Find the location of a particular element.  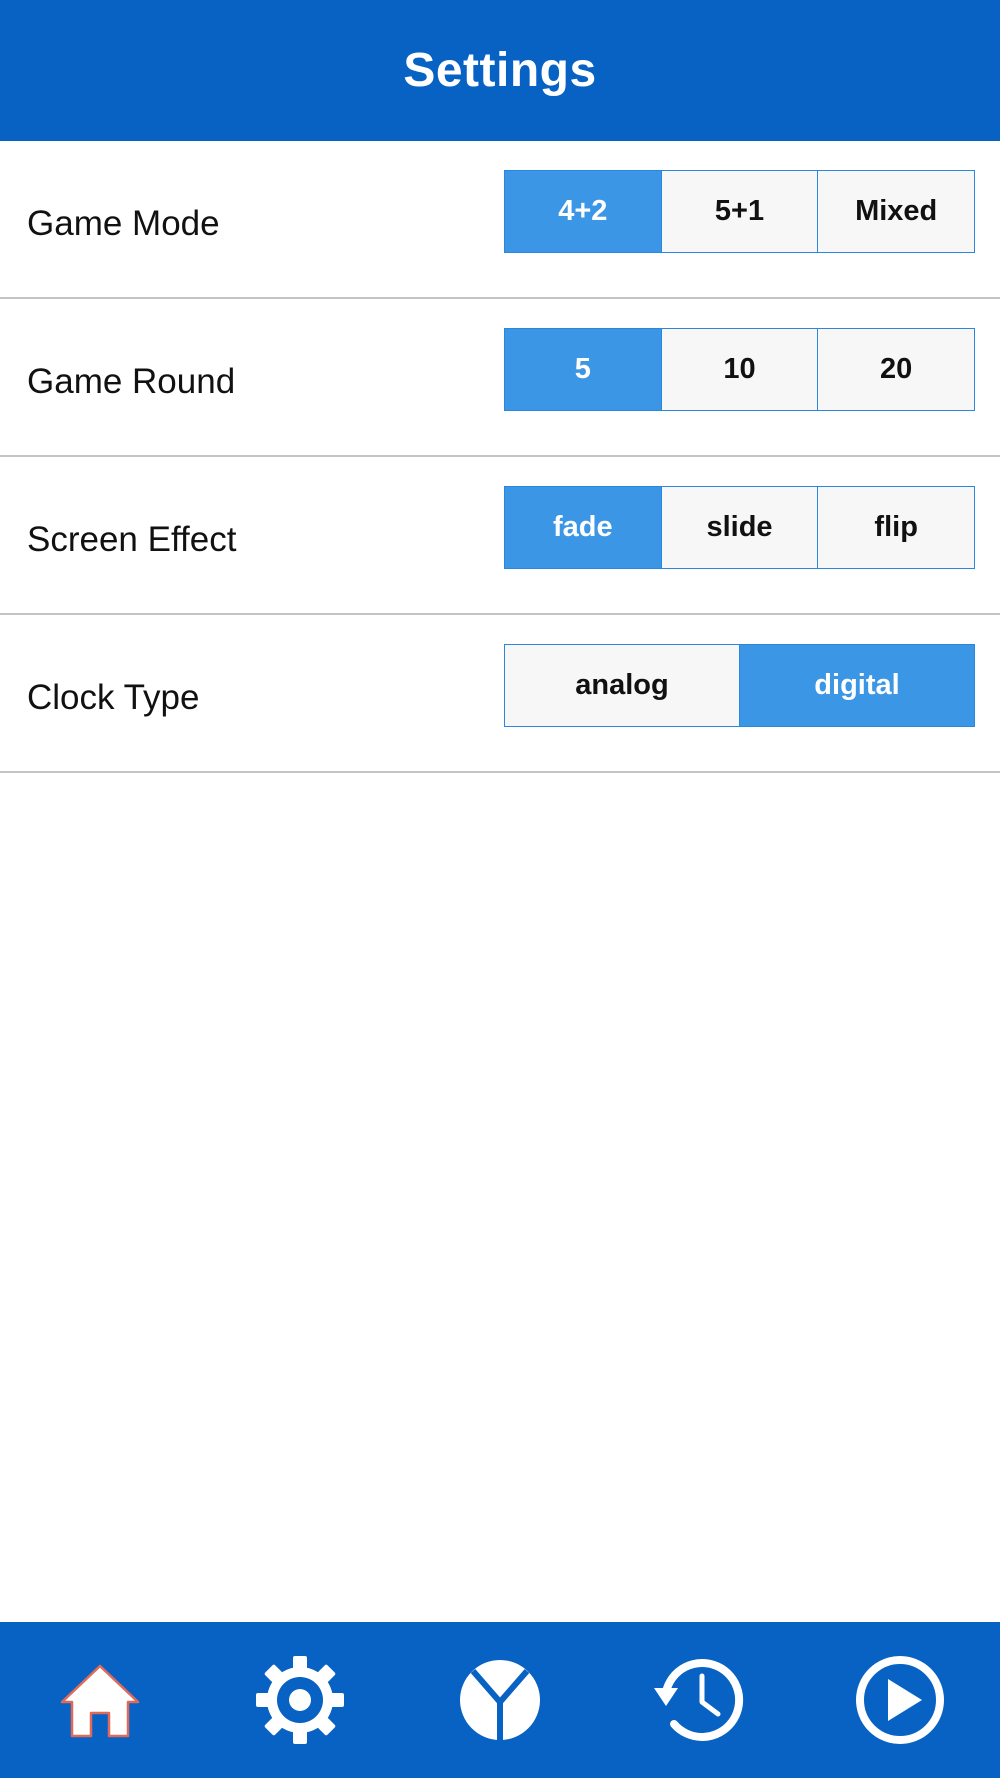

game-mode-option: 5+1 is located at coordinates (739, 211).